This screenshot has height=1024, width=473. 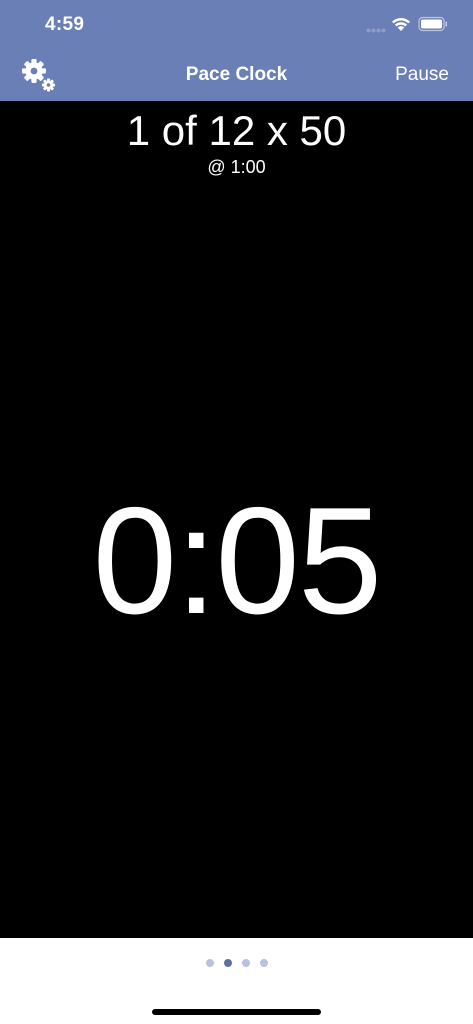 What do you see at coordinates (236, 1012) in the screenshot?
I see `home-indicator` at bounding box center [236, 1012].